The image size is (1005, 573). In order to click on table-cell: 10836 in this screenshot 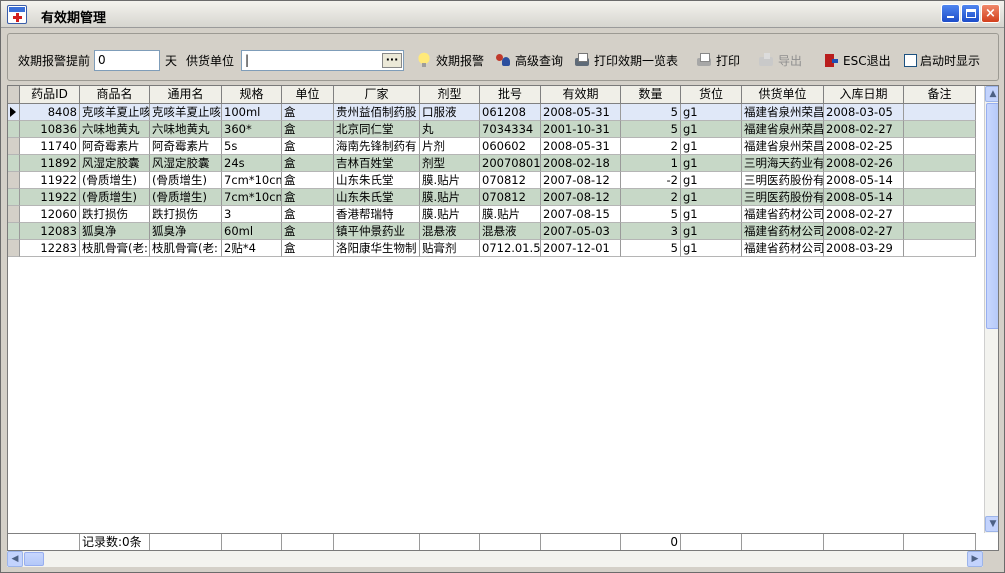, I will do `click(50, 129)`.